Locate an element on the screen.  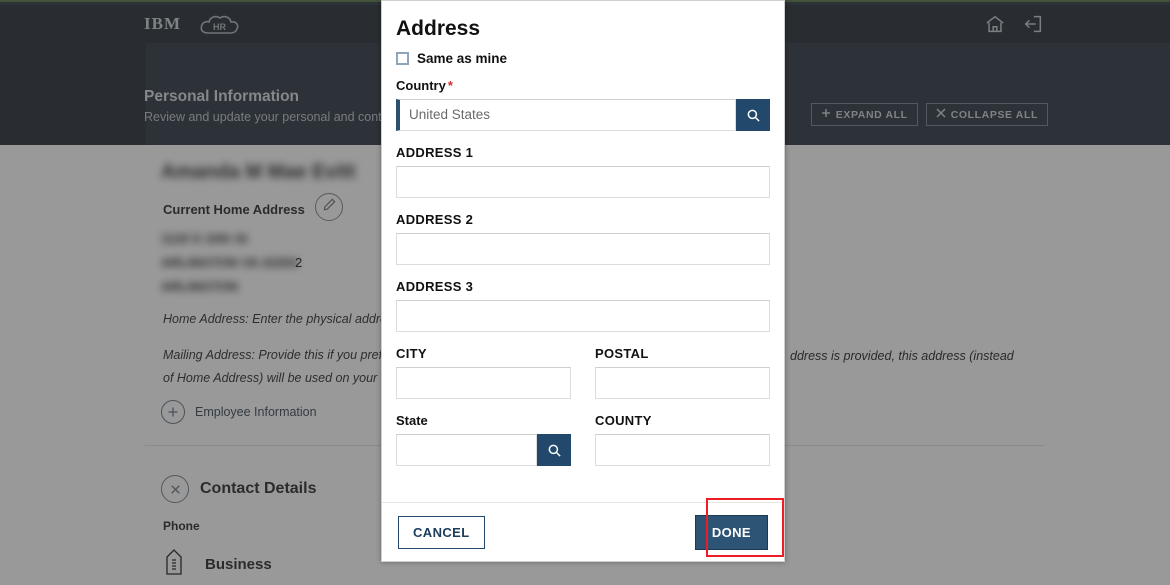
address2-input-value is located at coordinates (583, 241).